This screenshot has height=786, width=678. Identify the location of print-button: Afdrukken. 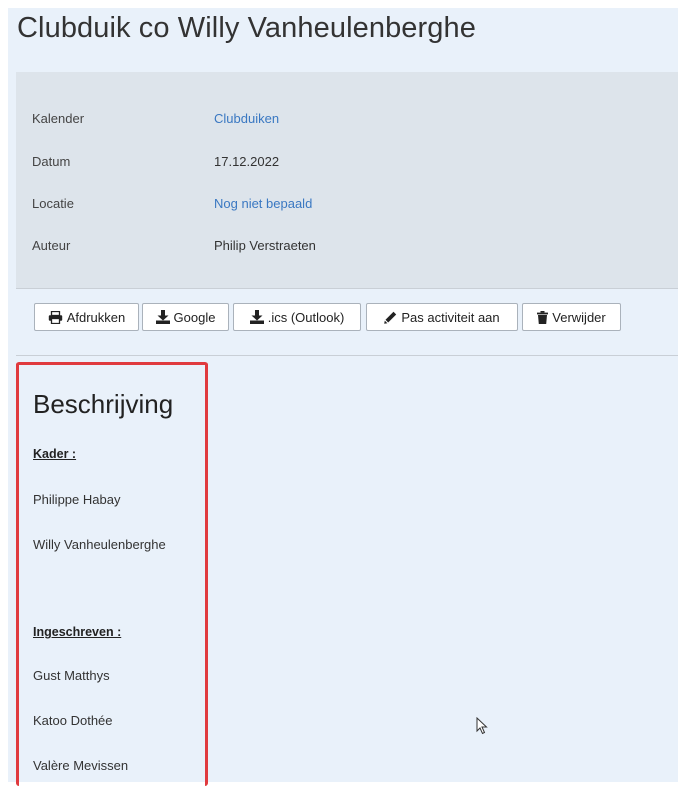
(86, 317).